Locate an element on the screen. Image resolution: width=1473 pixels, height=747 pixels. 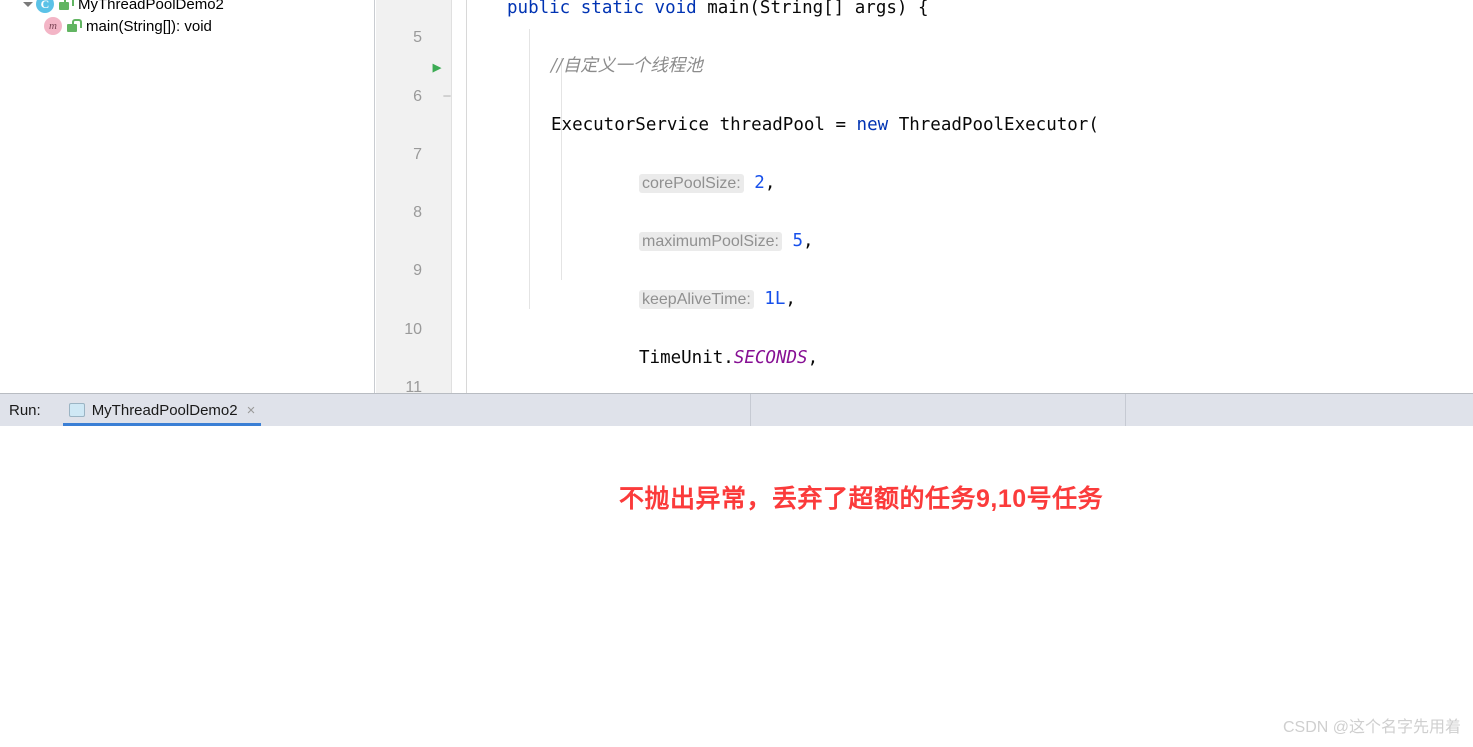
line-number: 5 is located at coordinates (417, 38).